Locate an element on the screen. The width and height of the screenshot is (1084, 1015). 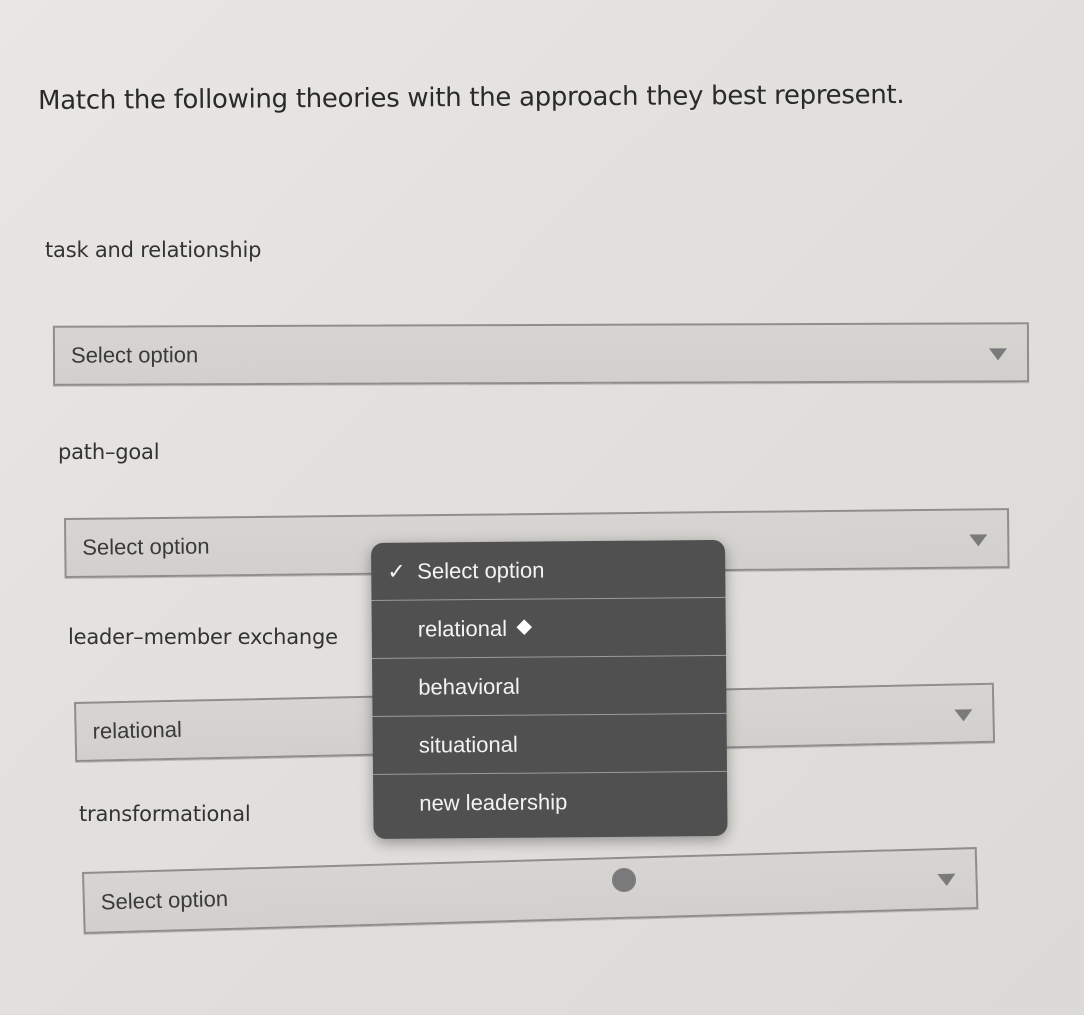
option-label-wrap: relational is located at coordinates (475, 628).